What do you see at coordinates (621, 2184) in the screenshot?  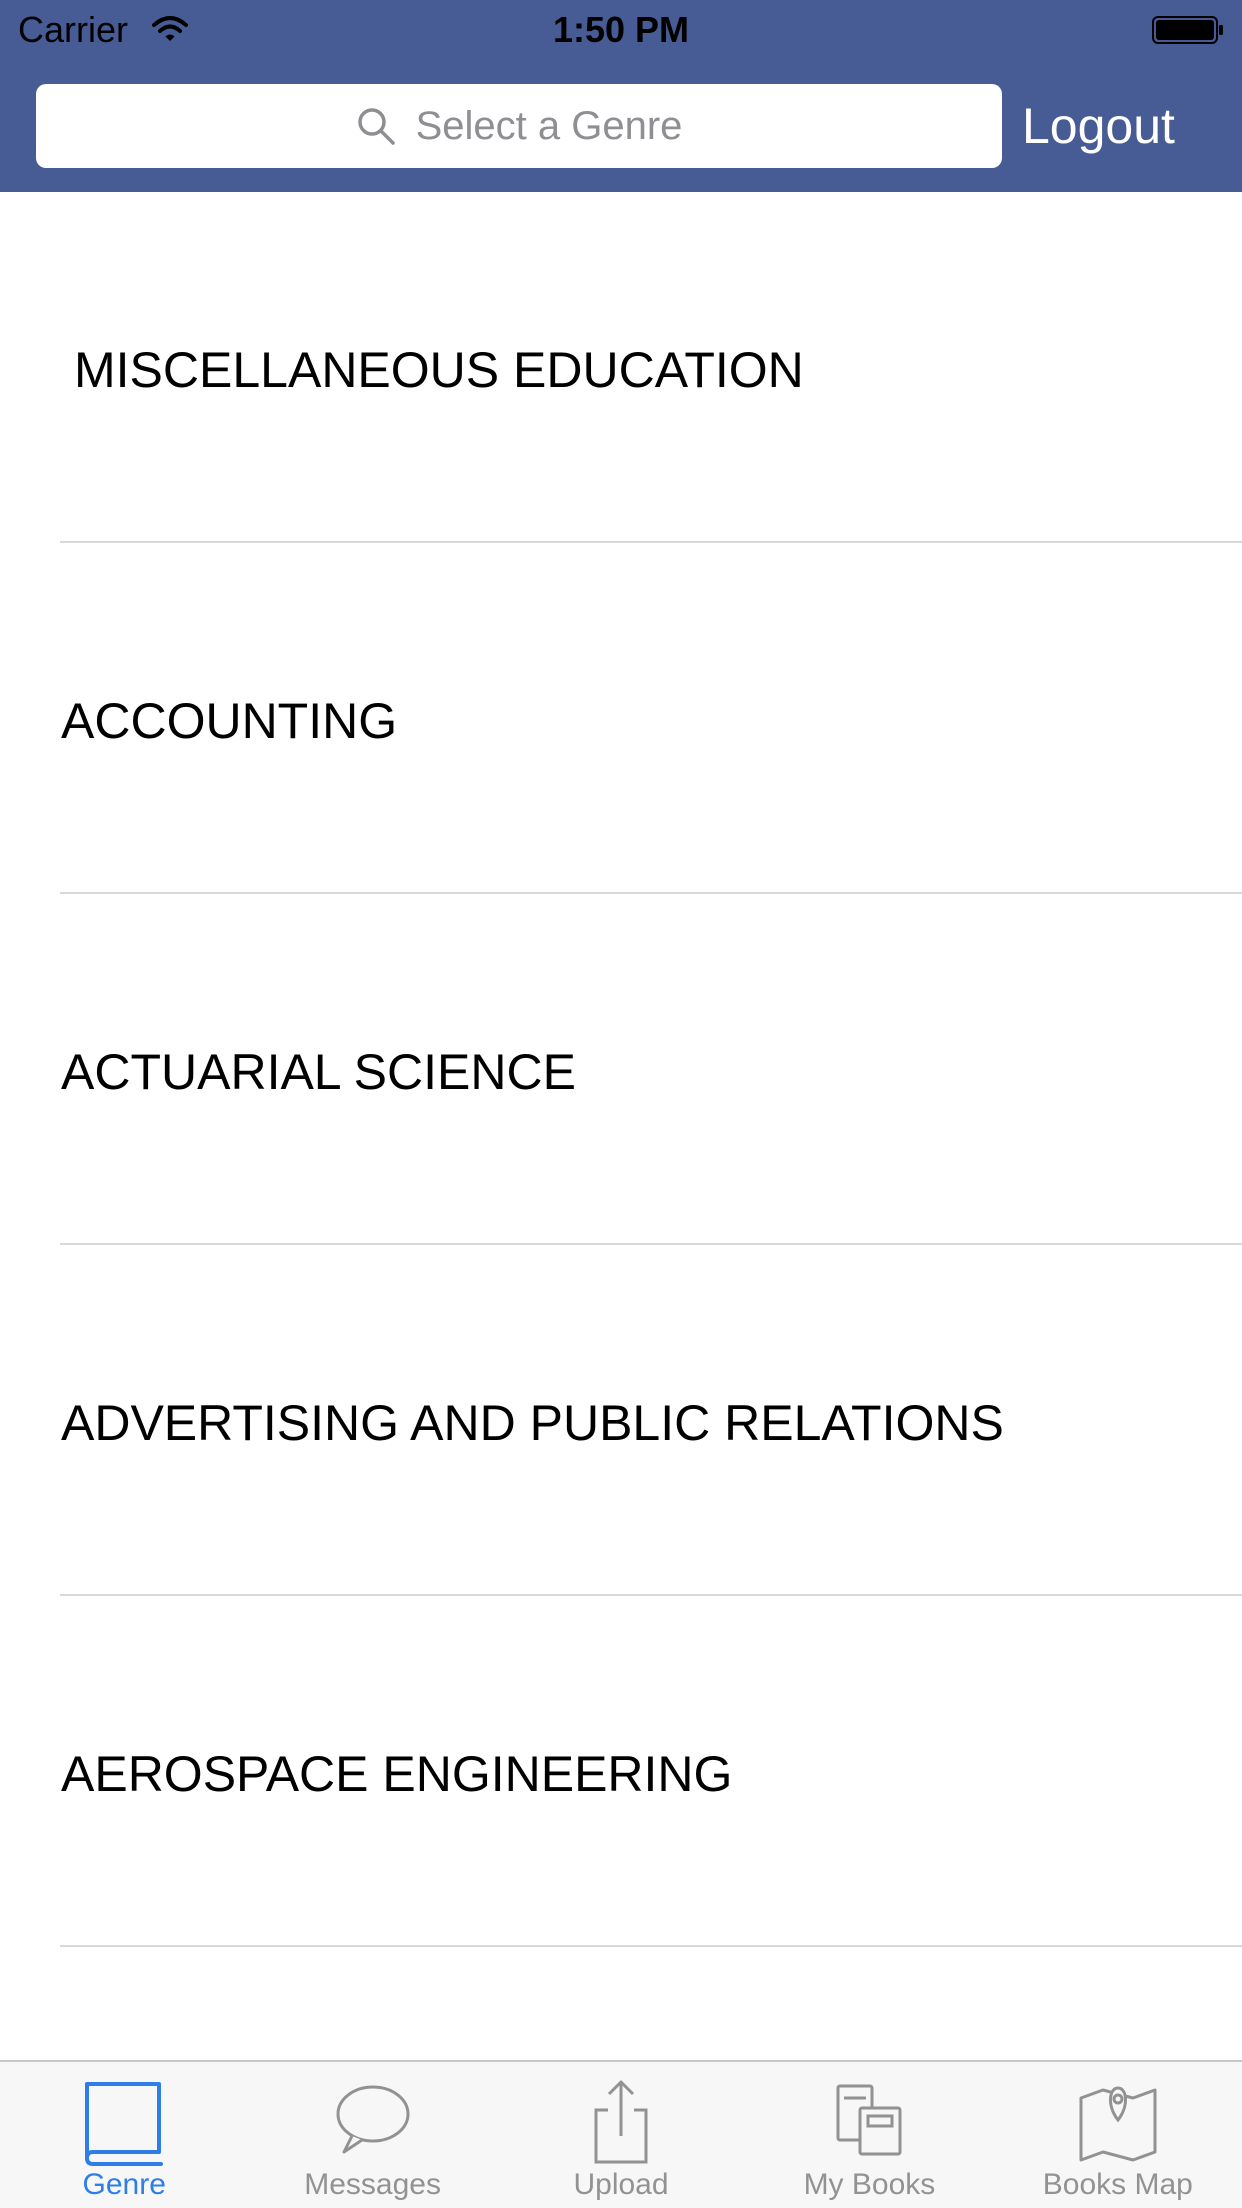 I see `tab-label: Upload` at bounding box center [621, 2184].